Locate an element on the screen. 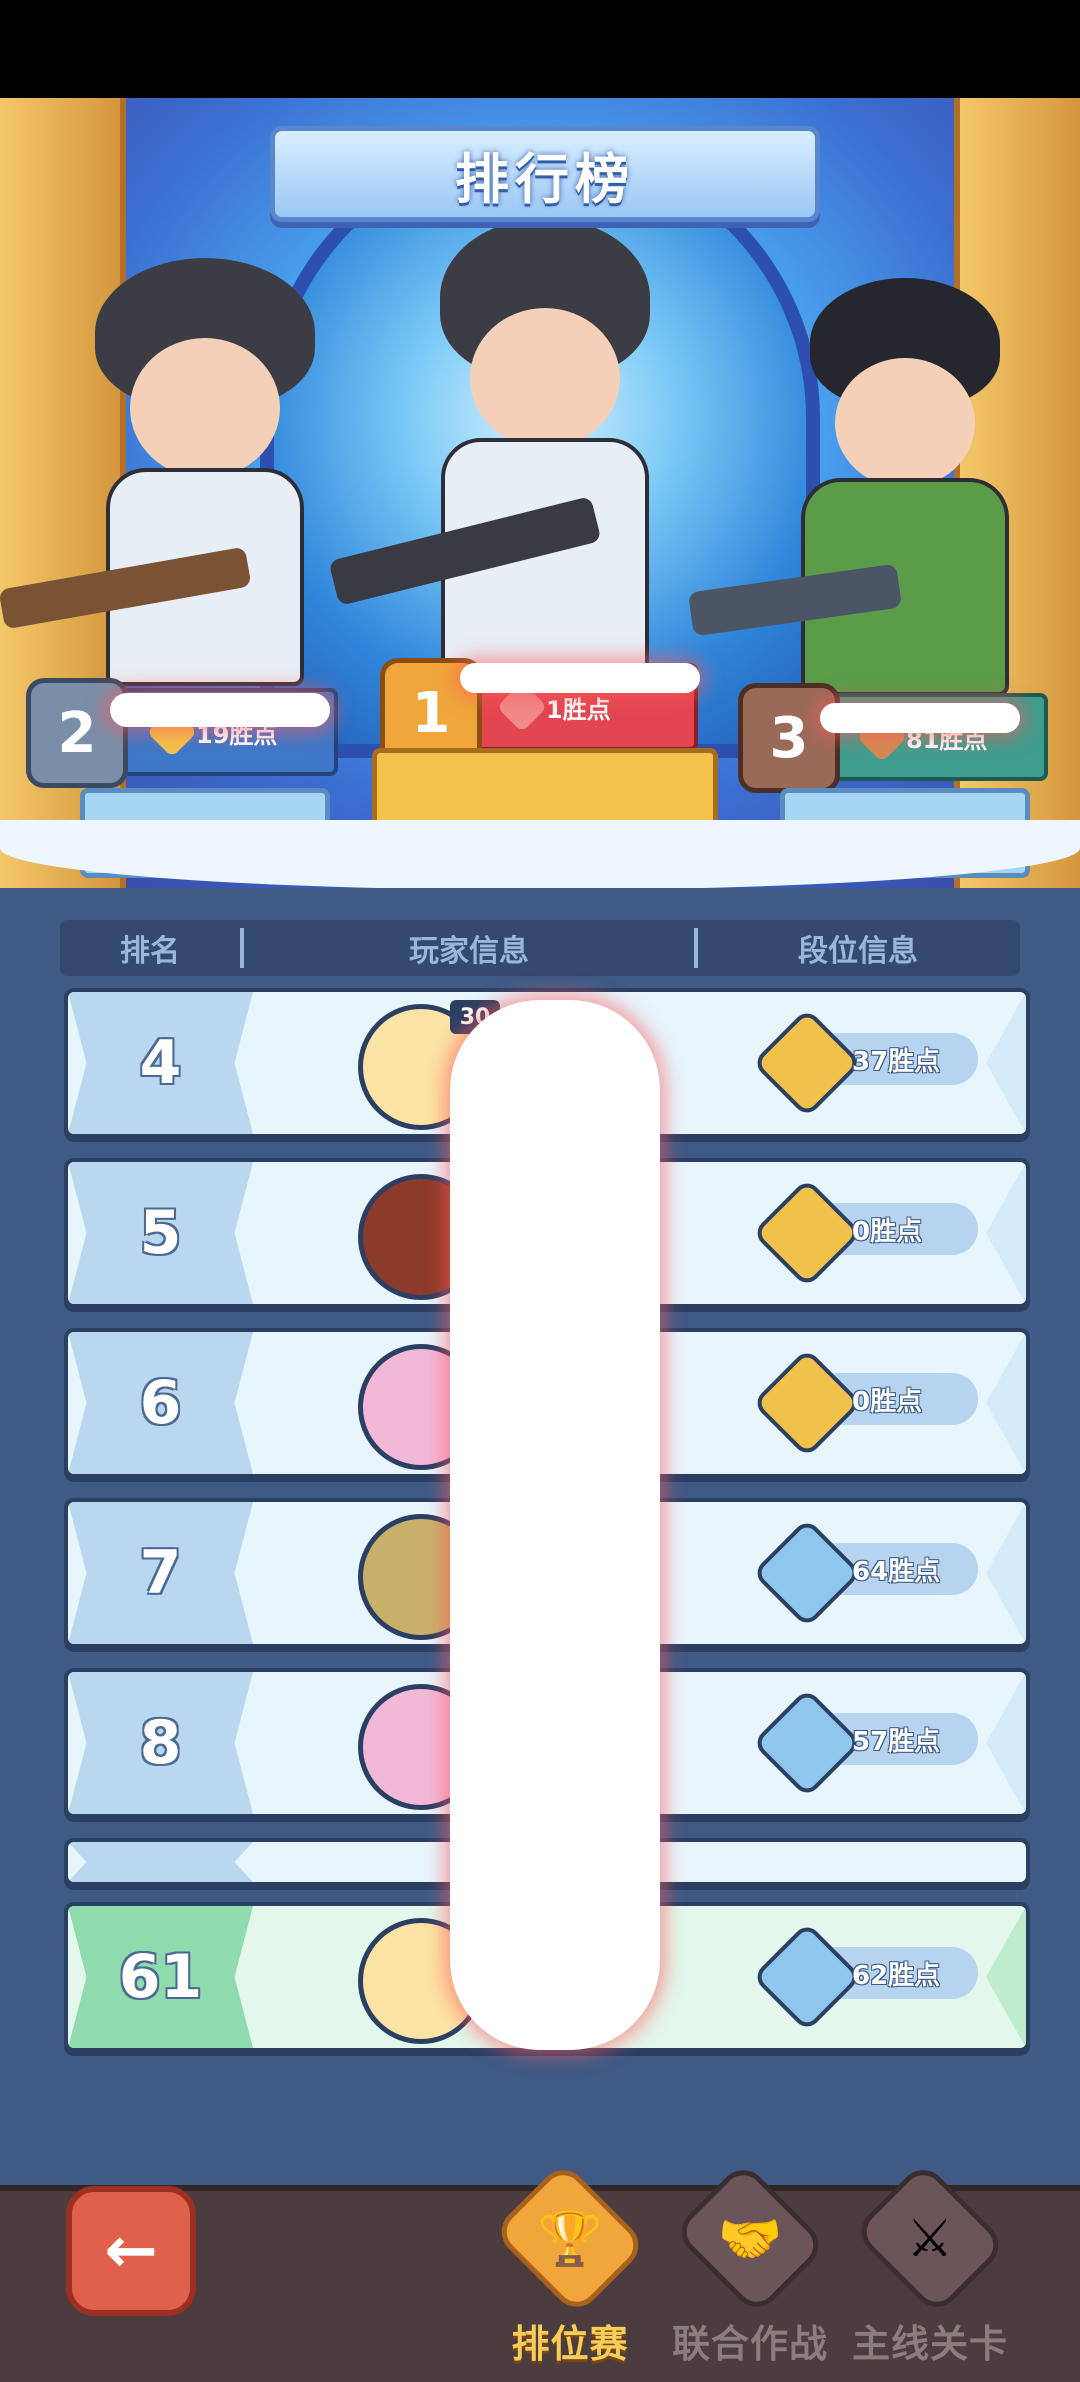 The width and height of the screenshot is (1080, 2382). podium-1-score: 1胜点 is located at coordinates (578, 709).